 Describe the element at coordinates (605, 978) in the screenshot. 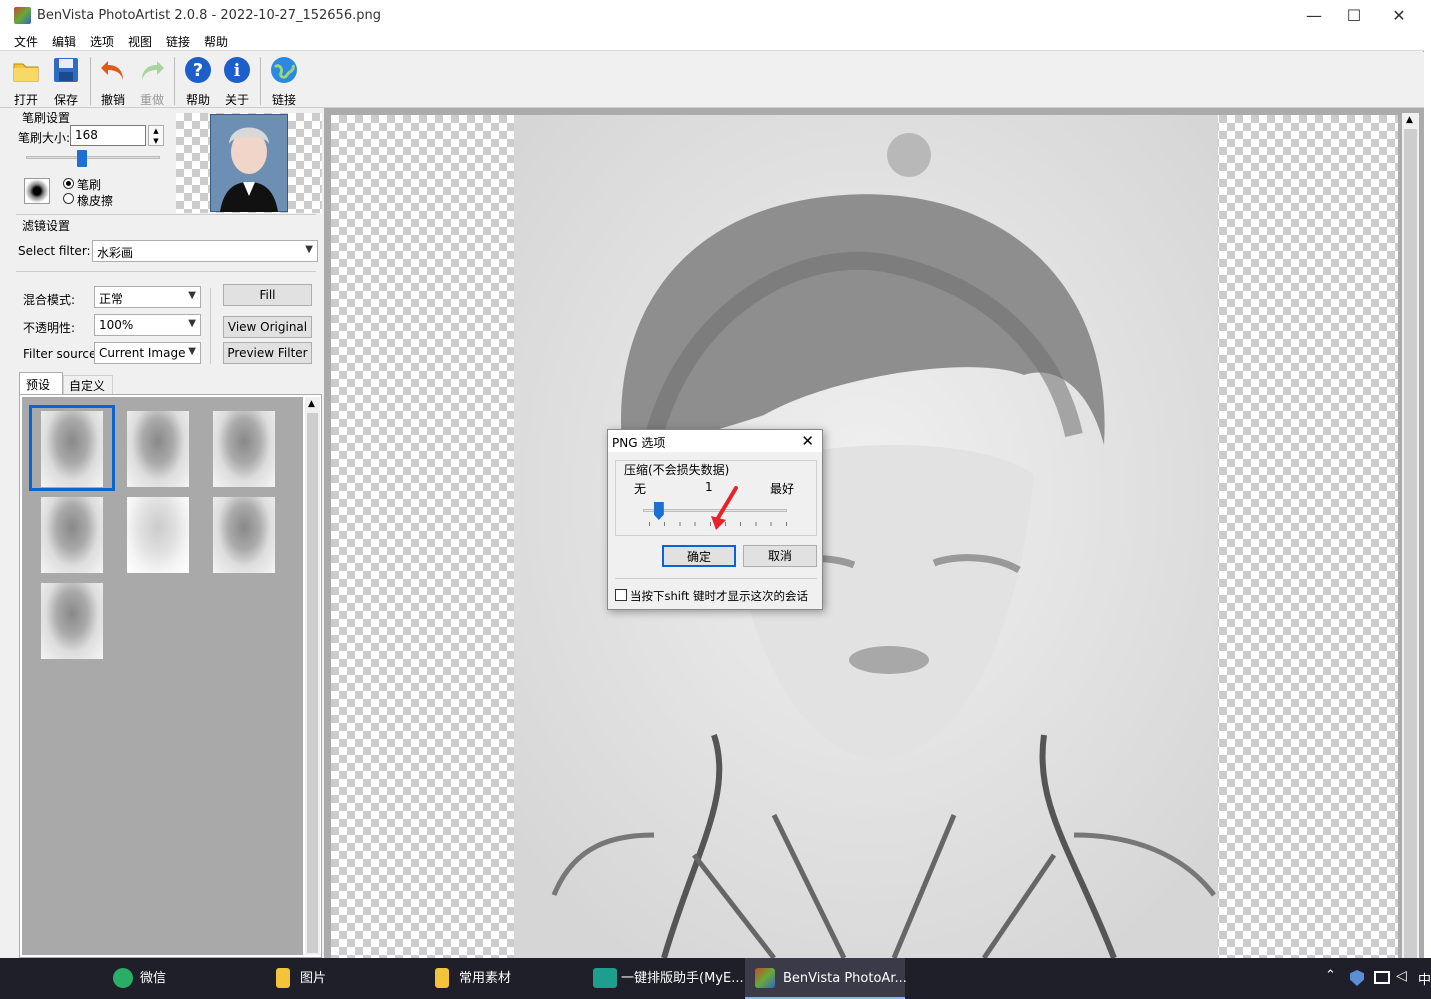

I see `app-icon` at that location.